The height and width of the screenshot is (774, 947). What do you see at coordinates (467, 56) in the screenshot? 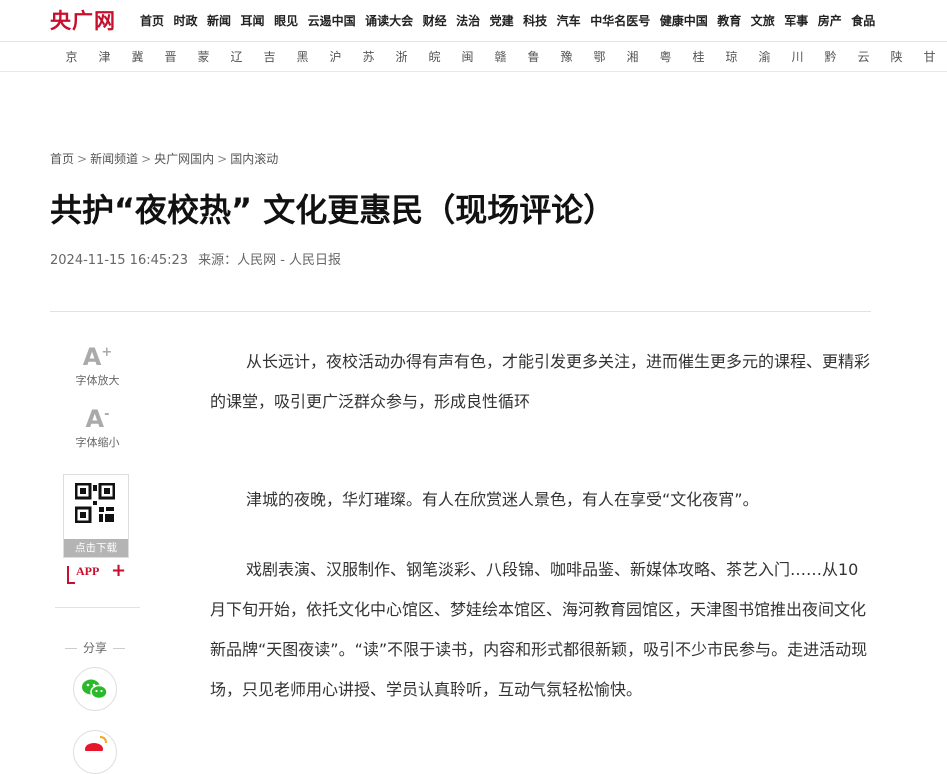
I see `province-item: 闽` at bounding box center [467, 56].